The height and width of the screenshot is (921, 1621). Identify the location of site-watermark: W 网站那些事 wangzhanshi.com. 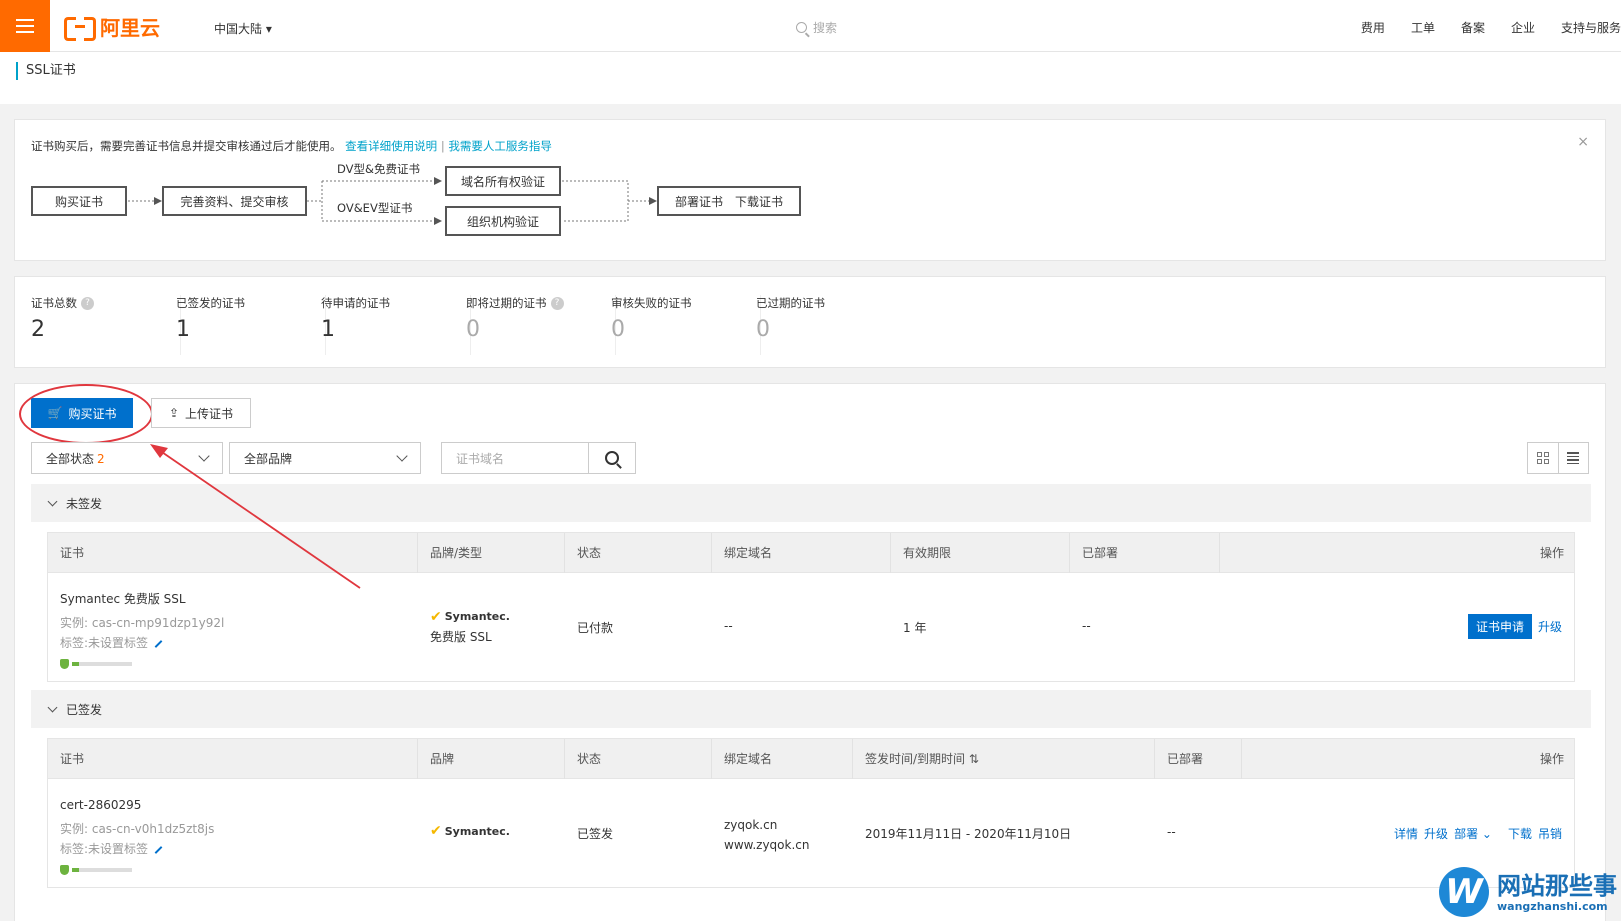
(1528, 892).